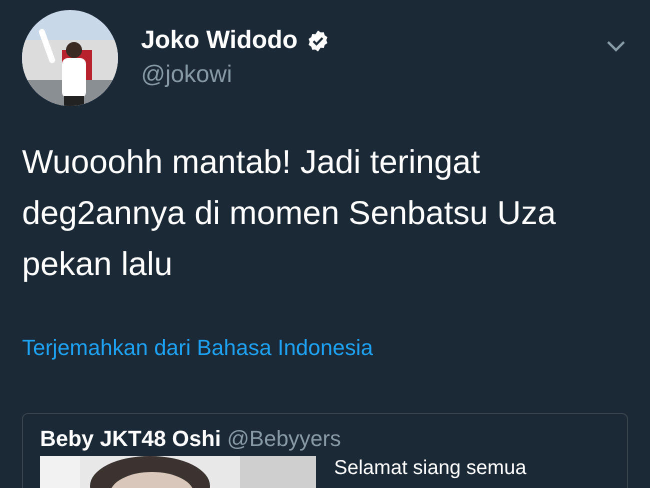 The width and height of the screenshot is (650, 488). Describe the element at coordinates (430, 468) in the screenshot. I see `quoted-tweet-text: Selamat siang semua` at that location.